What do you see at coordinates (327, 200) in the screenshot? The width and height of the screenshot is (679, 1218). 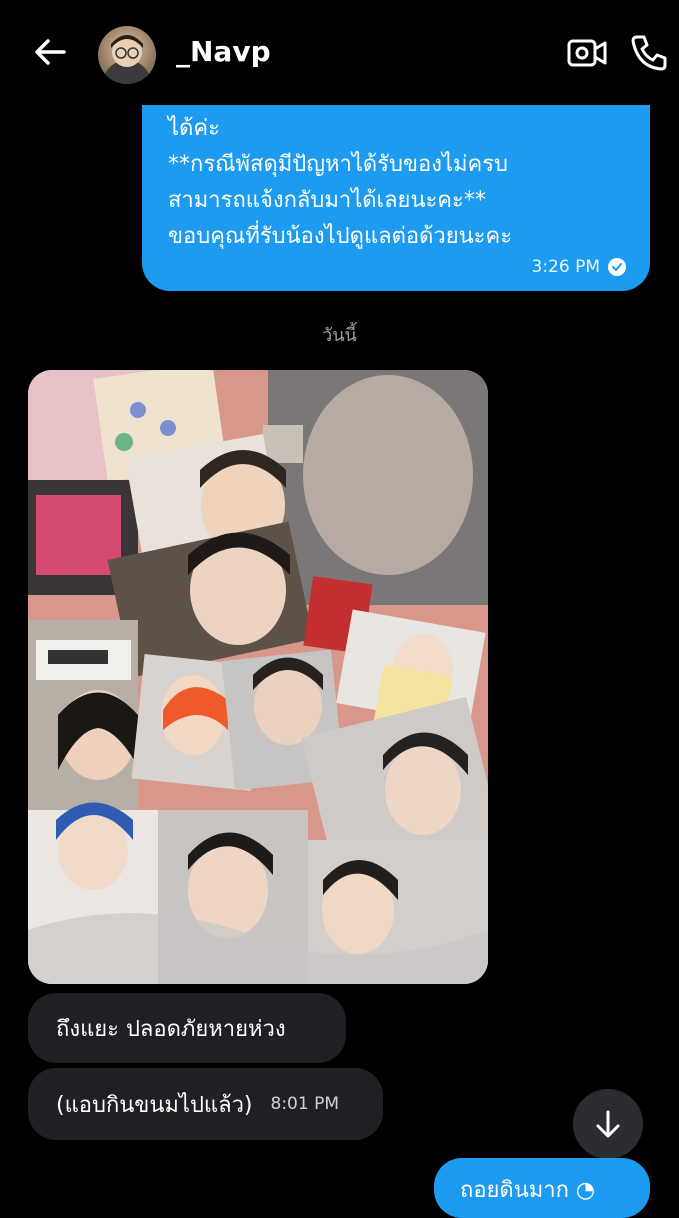 I see `message-line: สามารถแจ้งกลับมาได้เลยนะคะ￼**` at bounding box center [327, 200].